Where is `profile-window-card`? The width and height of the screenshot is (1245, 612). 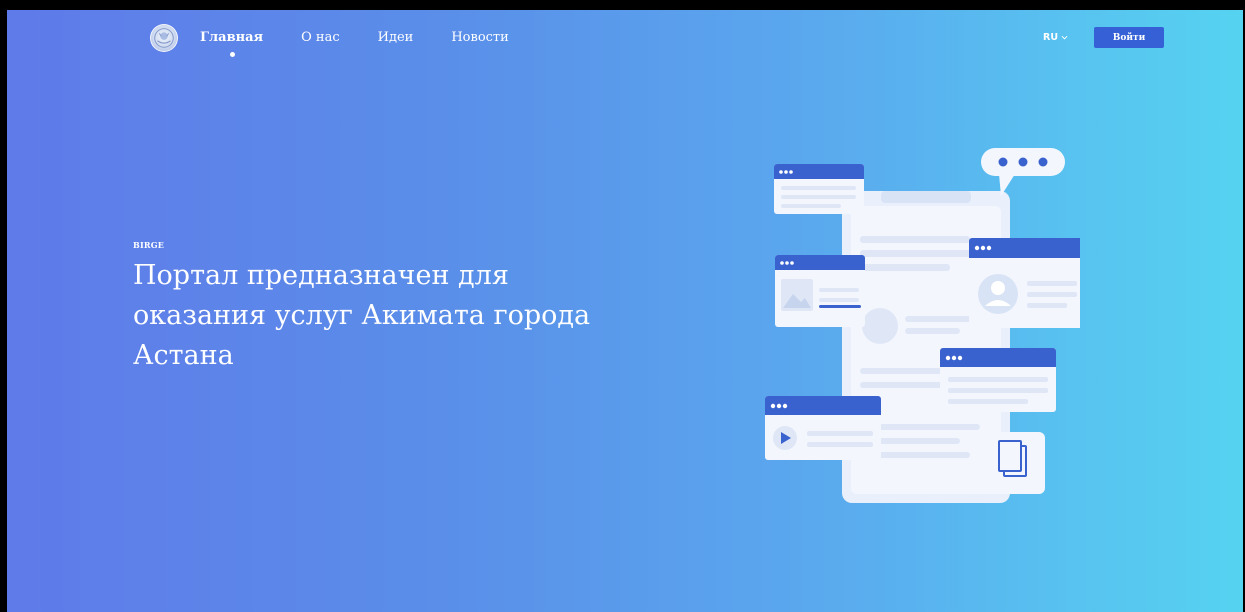 profile-window-card is located at coordinates (1024, 283).